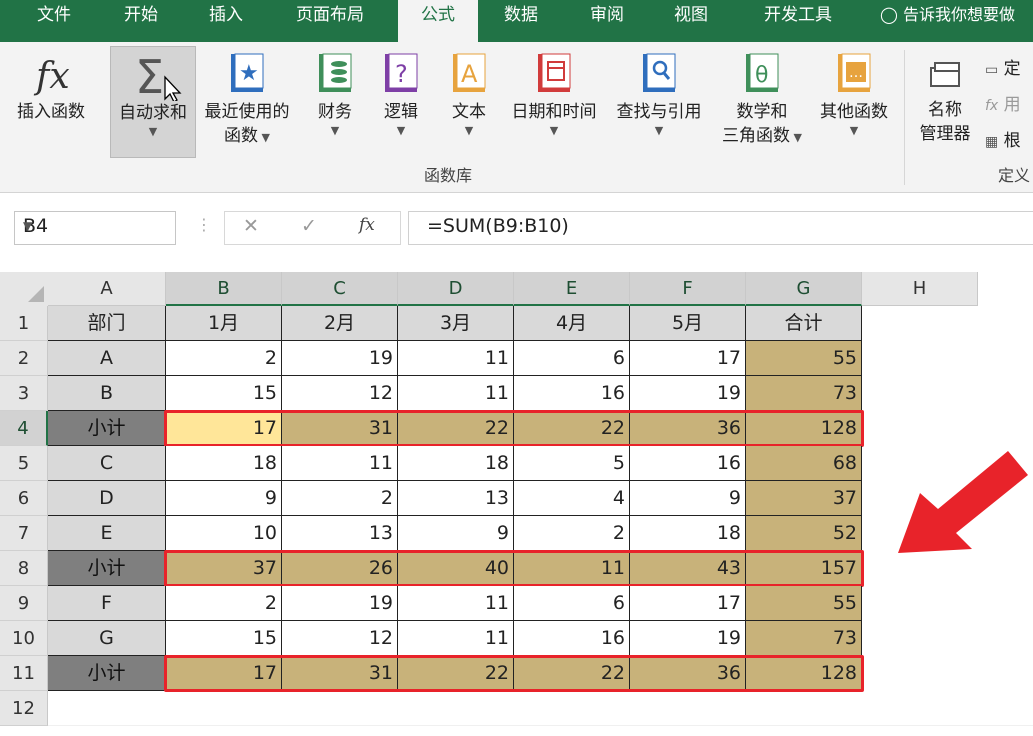 Image resolution: width=1033 pixels, height=736 pixels. I want to click on row-header-5: 5, so click(24, 463).